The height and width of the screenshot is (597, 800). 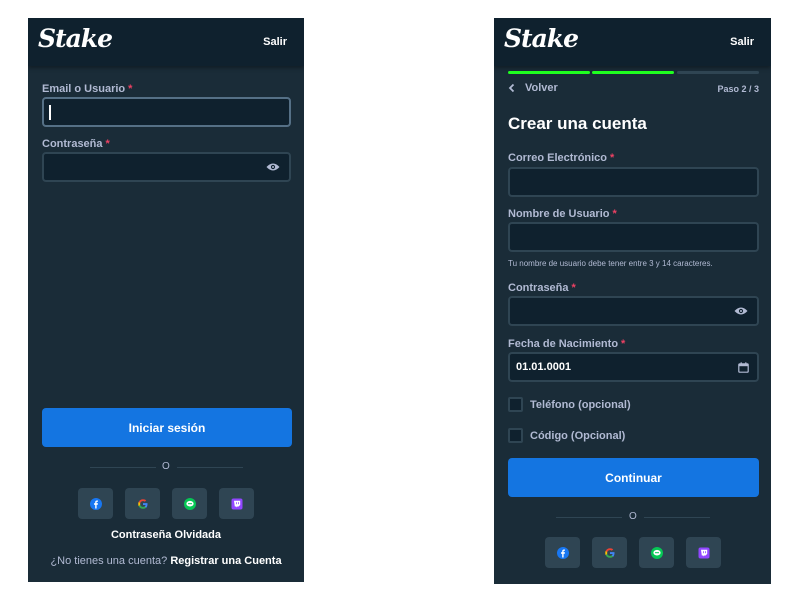 What do you see at coordinates (515, 404) in the screenshot?
I see `phone-checkbox` at bounding box center [515, 404].